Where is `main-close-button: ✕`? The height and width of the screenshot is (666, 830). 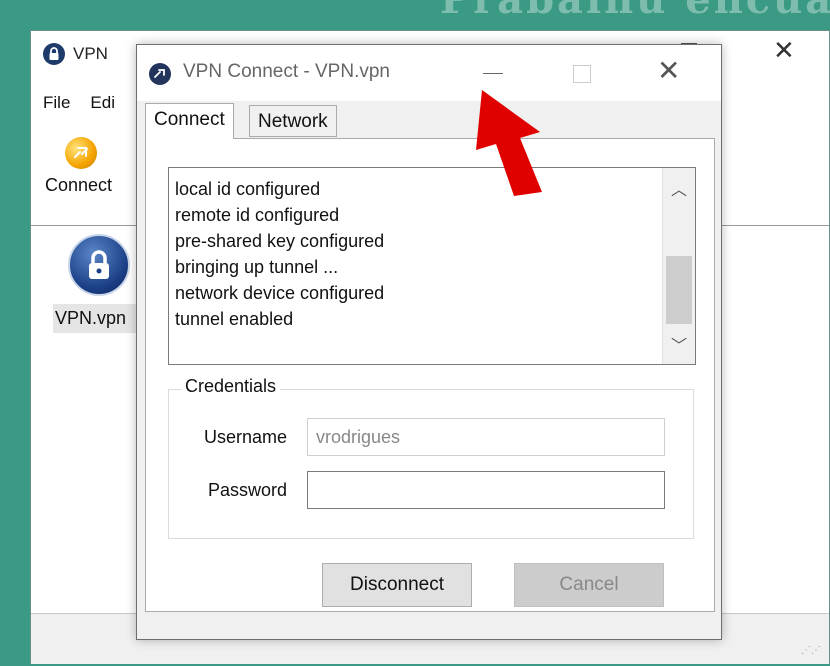 main-close-button: ✕ is located at coordinates (784, 50).